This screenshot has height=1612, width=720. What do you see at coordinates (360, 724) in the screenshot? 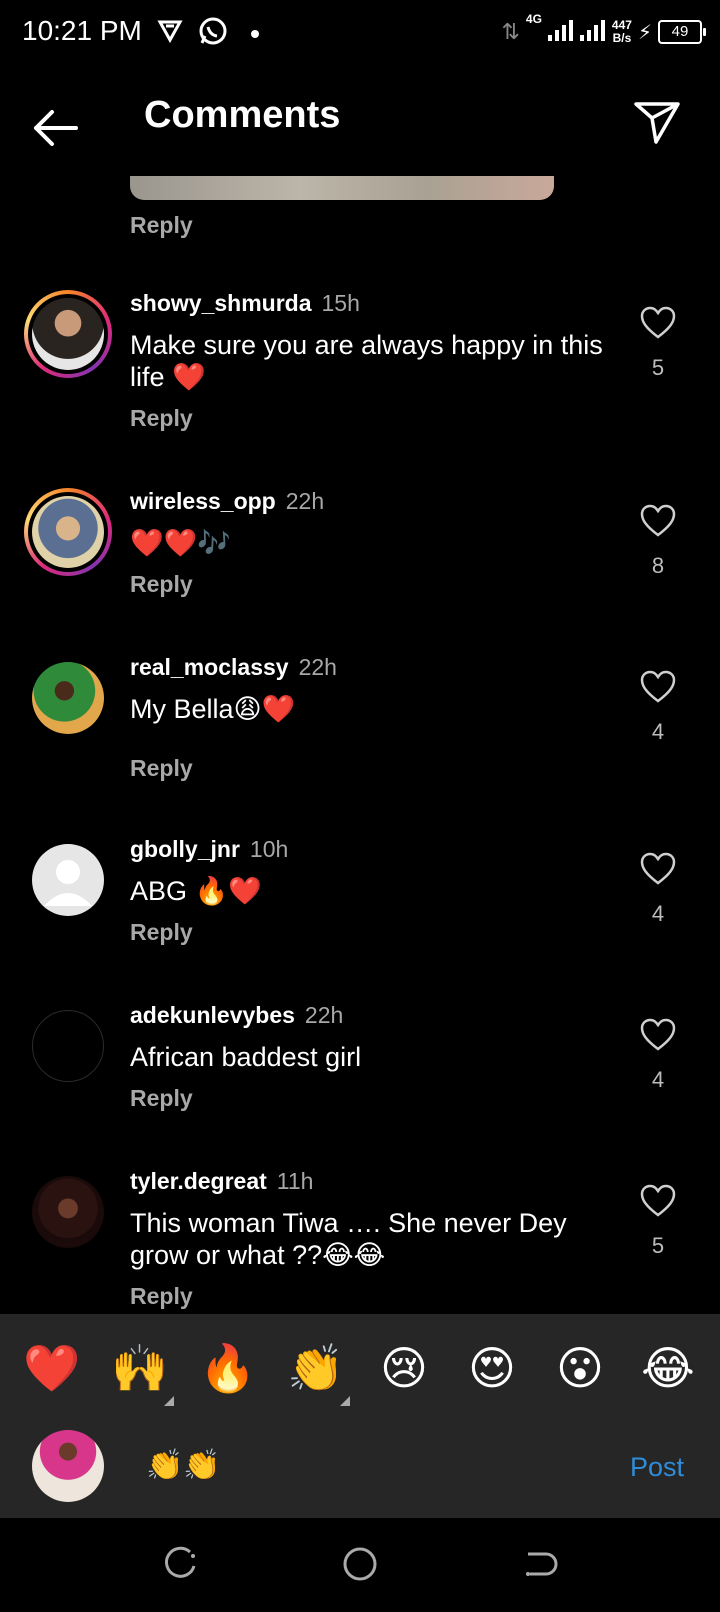
I see `comment-item: real_moclassy 22h My Bella😩❤️ Reply 4` at bounding box center [360, 724].